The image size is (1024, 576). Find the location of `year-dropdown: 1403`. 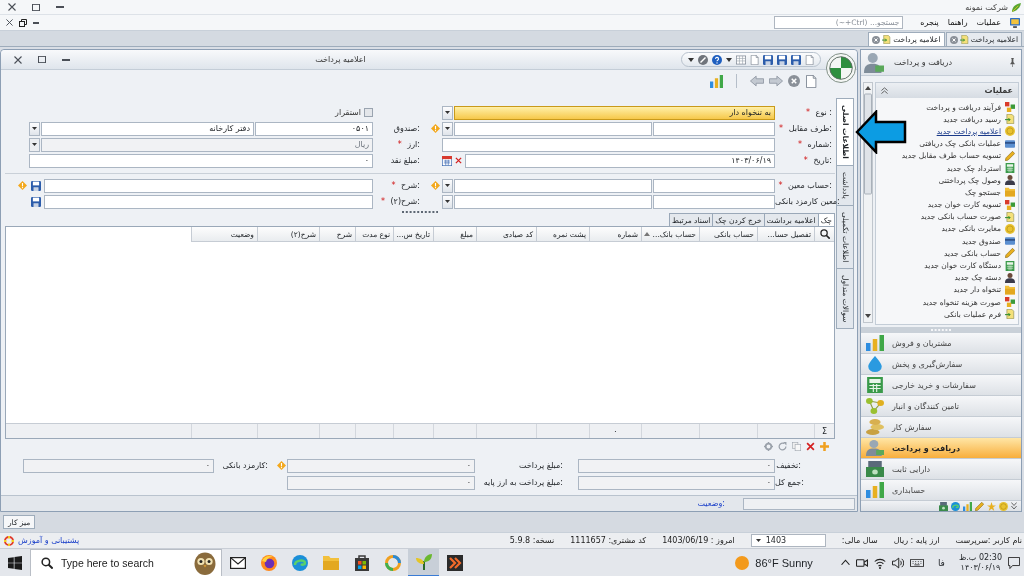

year-dropdown: 1403 is located at coordinates (788, 540).